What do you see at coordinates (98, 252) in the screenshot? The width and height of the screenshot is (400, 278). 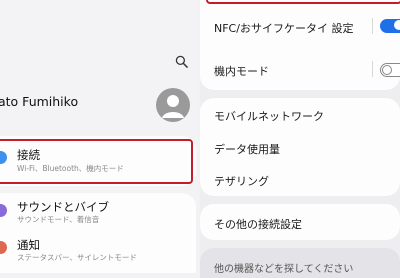 I see `menu-item-notifications: 通知 ステータスバー、サイレントモード` at bounding box center [98, 252].